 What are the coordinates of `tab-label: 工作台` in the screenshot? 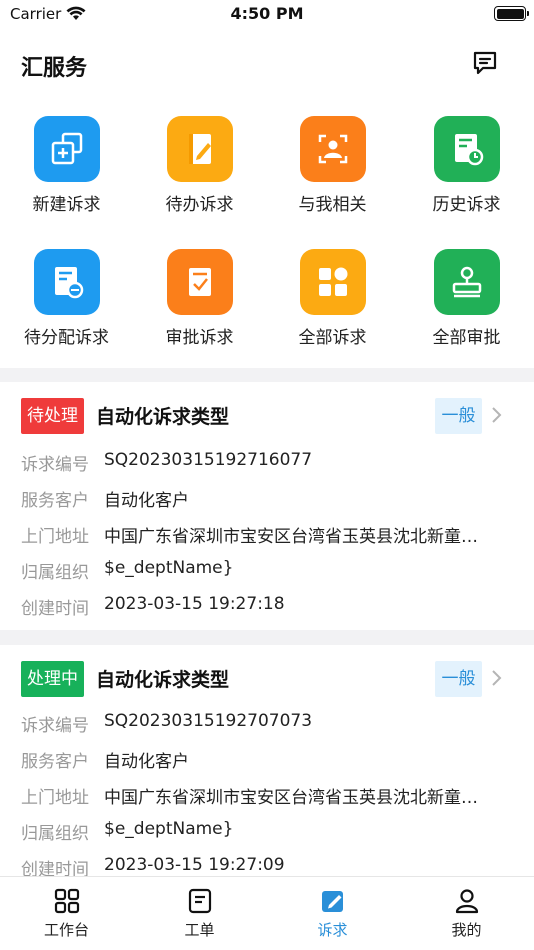 It's located at (66, 930).